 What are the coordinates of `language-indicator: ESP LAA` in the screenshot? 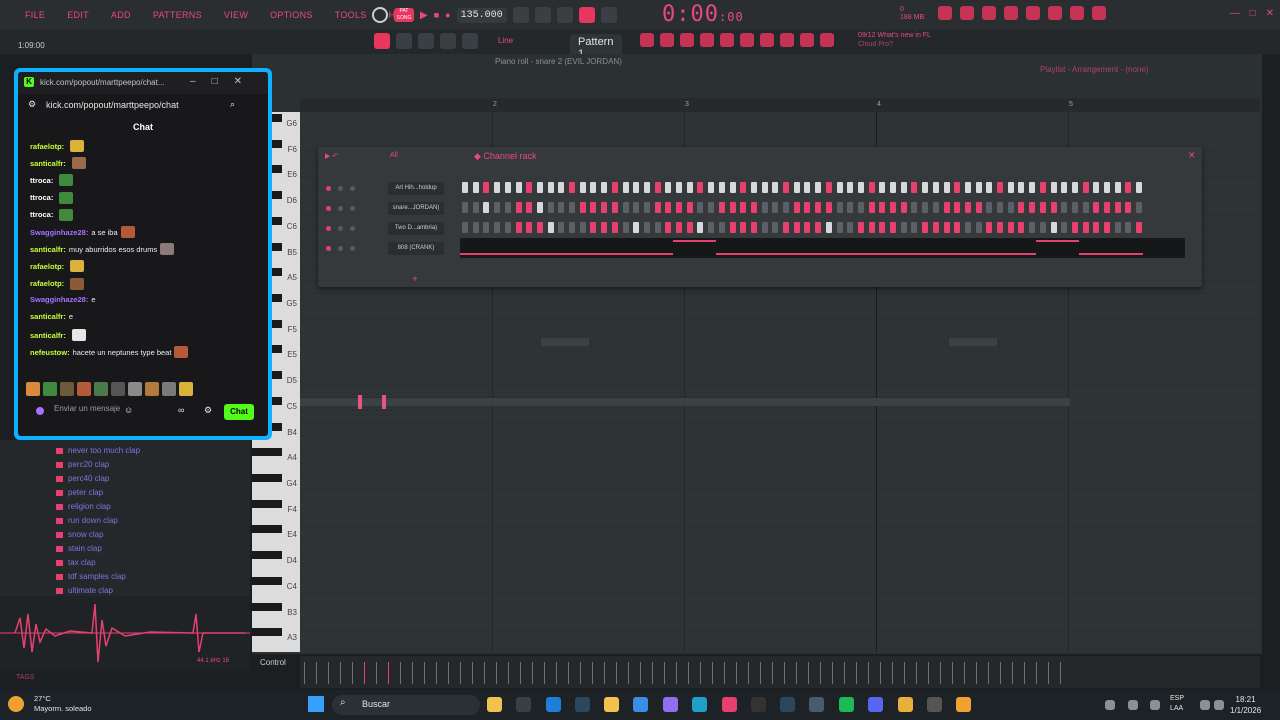 It's located at (1177, 704).